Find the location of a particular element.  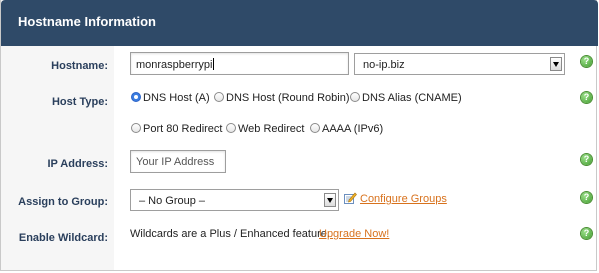

edit-groups-icon is located at coordinates (350, 198).